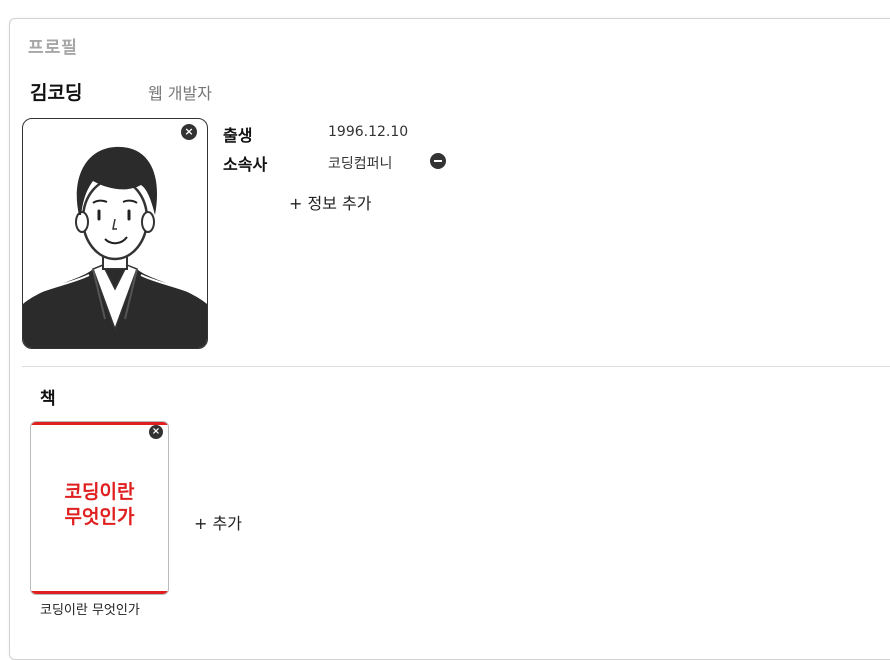 Image resolution: width=890 pixels, height=660 pixels. Describe the element at coordinates (189, 132) in the screenshot. I see `photo-remove-icon: ×` at that location.